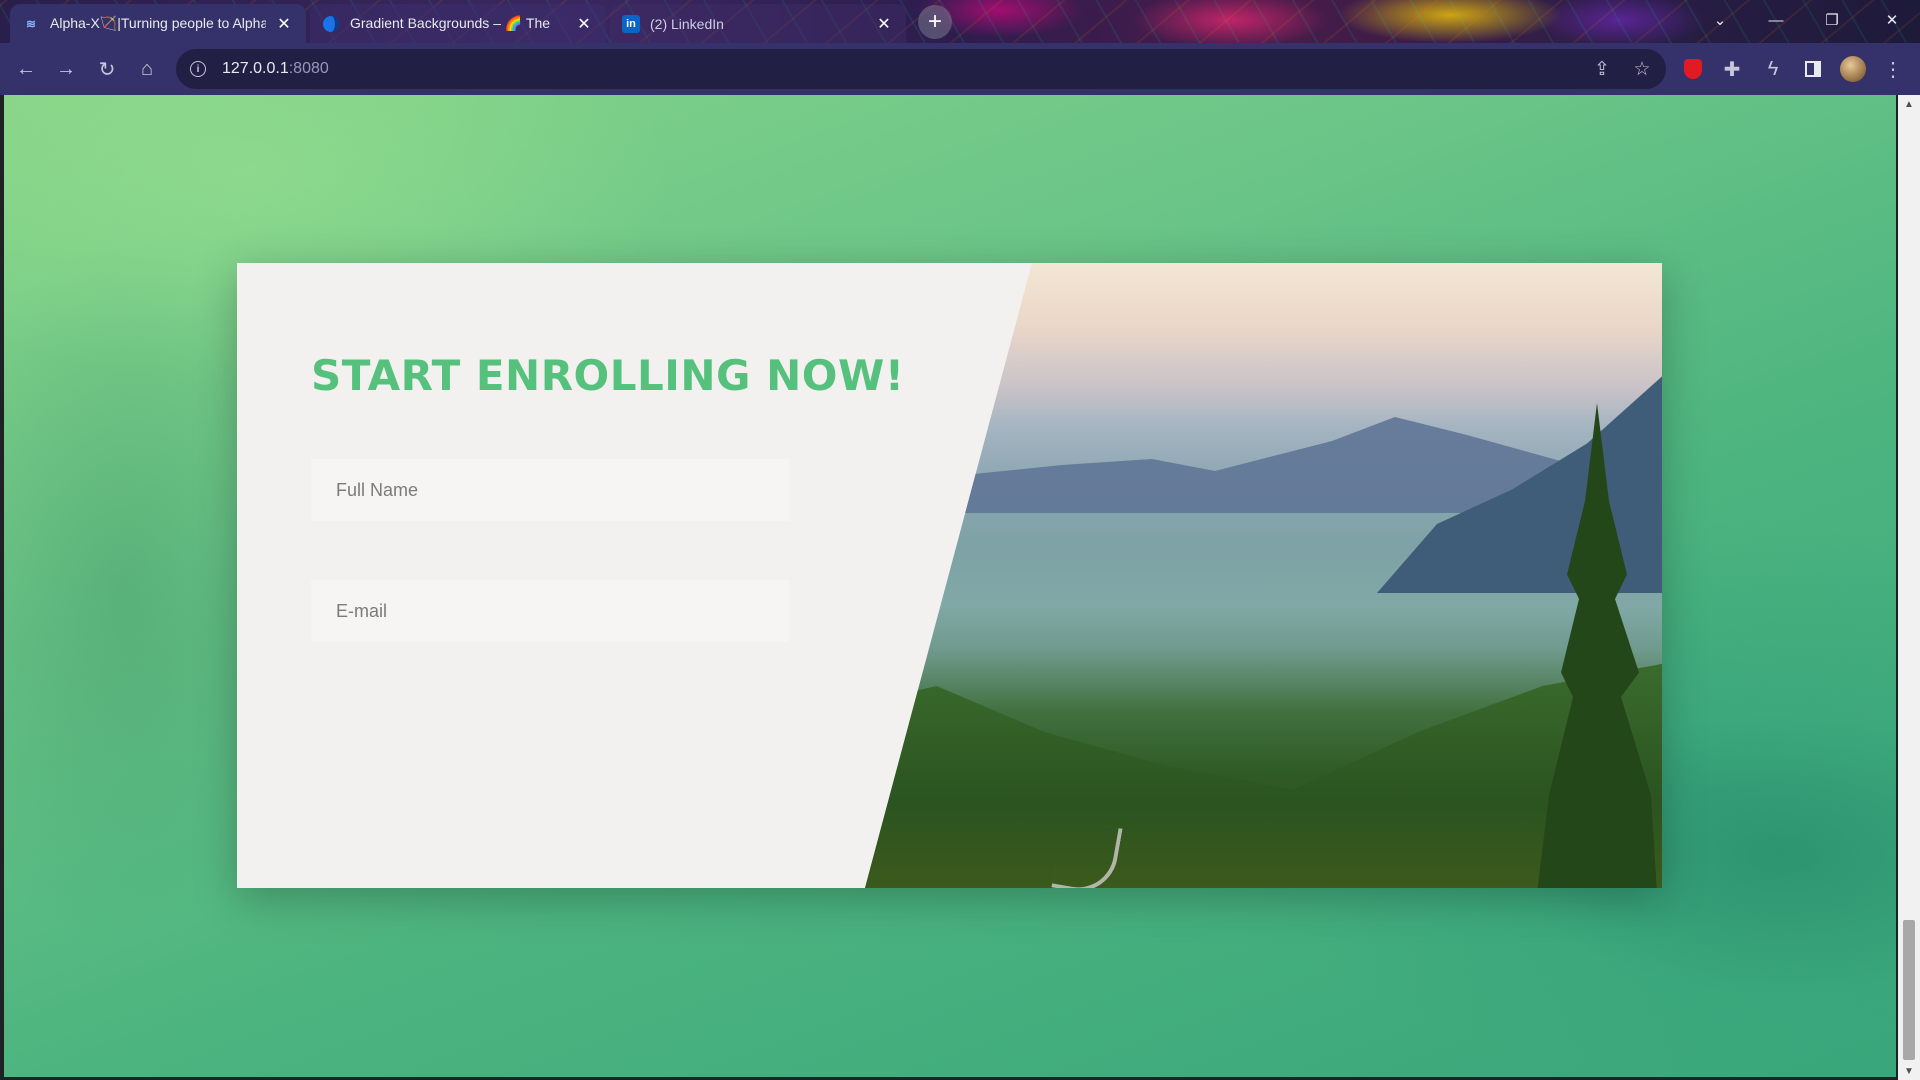  What do you see at coordinates (255, 68) in the screenshot?
I see `url-host: 127.0.0.1` at bounding box center [255, 68].